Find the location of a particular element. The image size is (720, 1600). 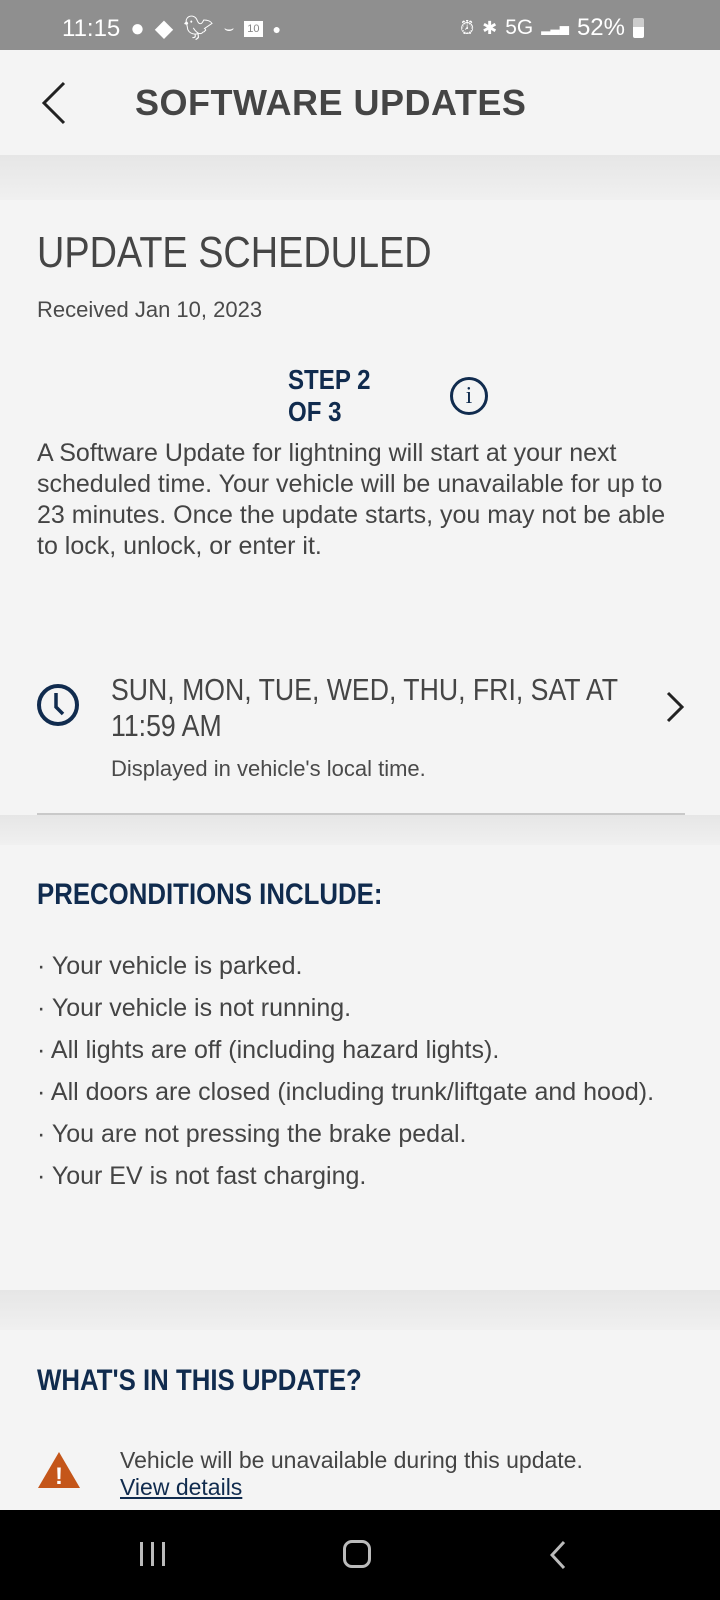

amazon-icon: ⌣ is located at coordinates (229, 28).